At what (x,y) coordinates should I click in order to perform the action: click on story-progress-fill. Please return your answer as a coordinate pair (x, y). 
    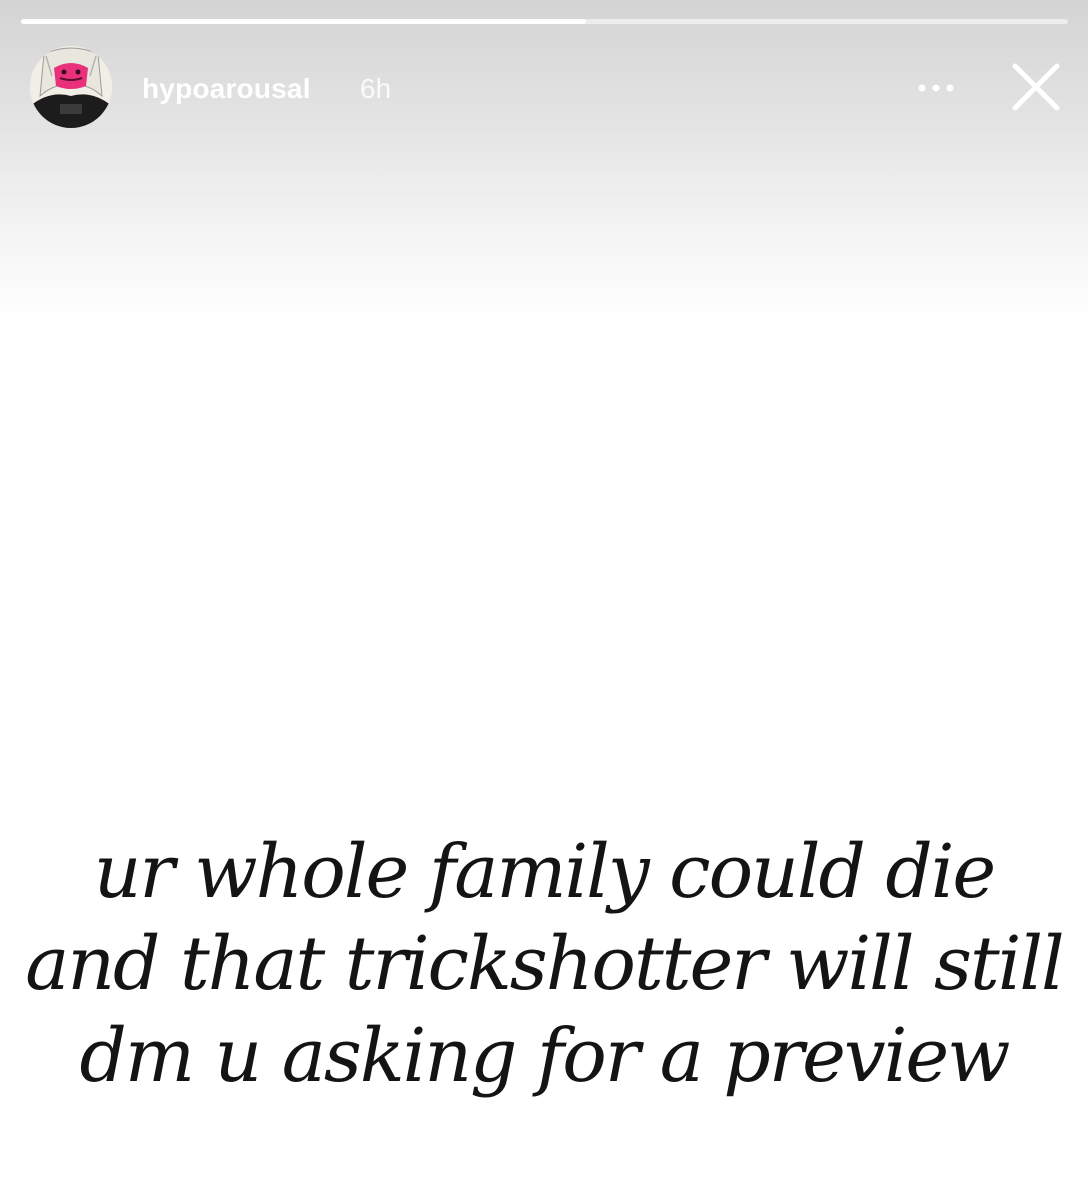
    Looking at the image, I should click on (304, 21).